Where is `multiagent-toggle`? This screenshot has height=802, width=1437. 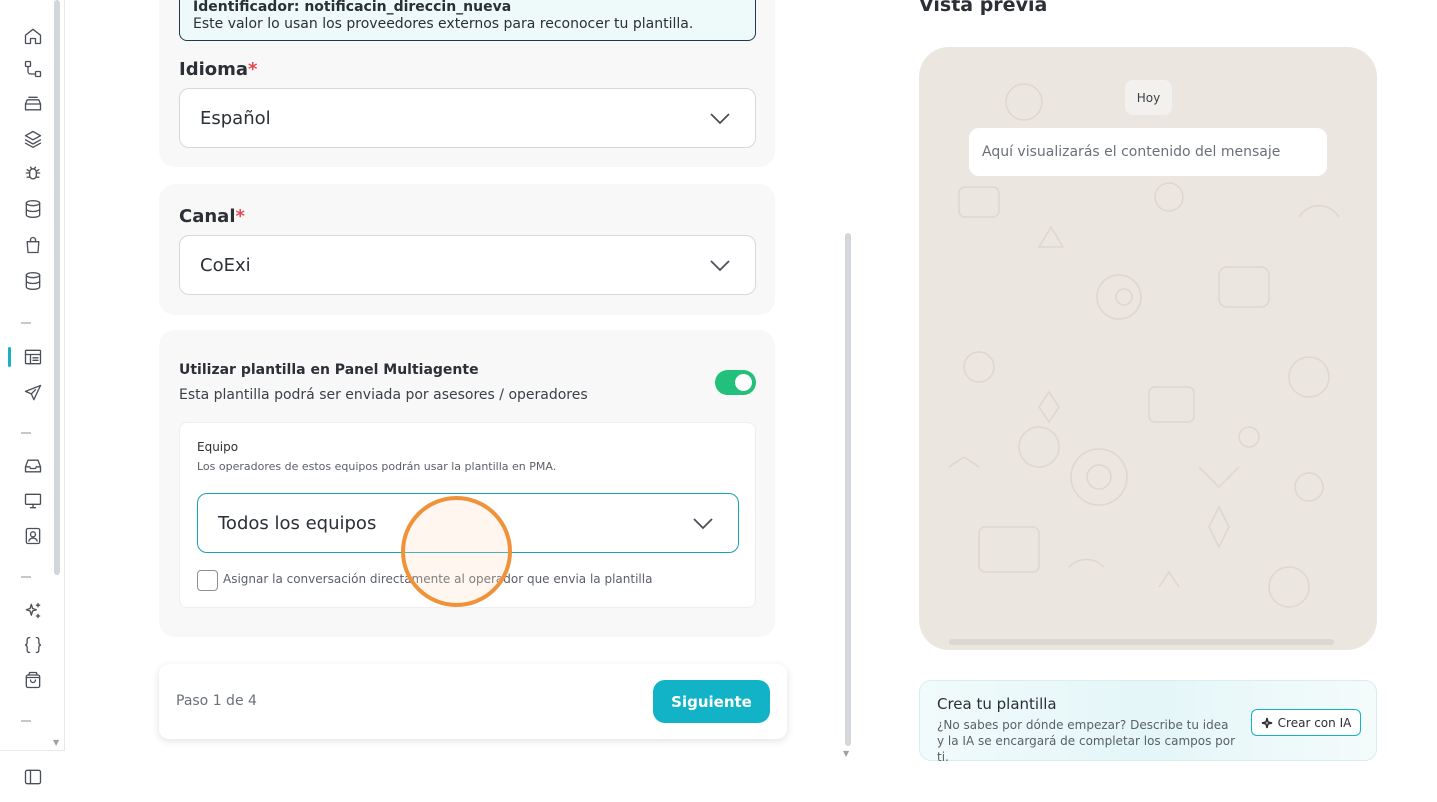 multiagent-toggle is located at coordinates (735, 382).